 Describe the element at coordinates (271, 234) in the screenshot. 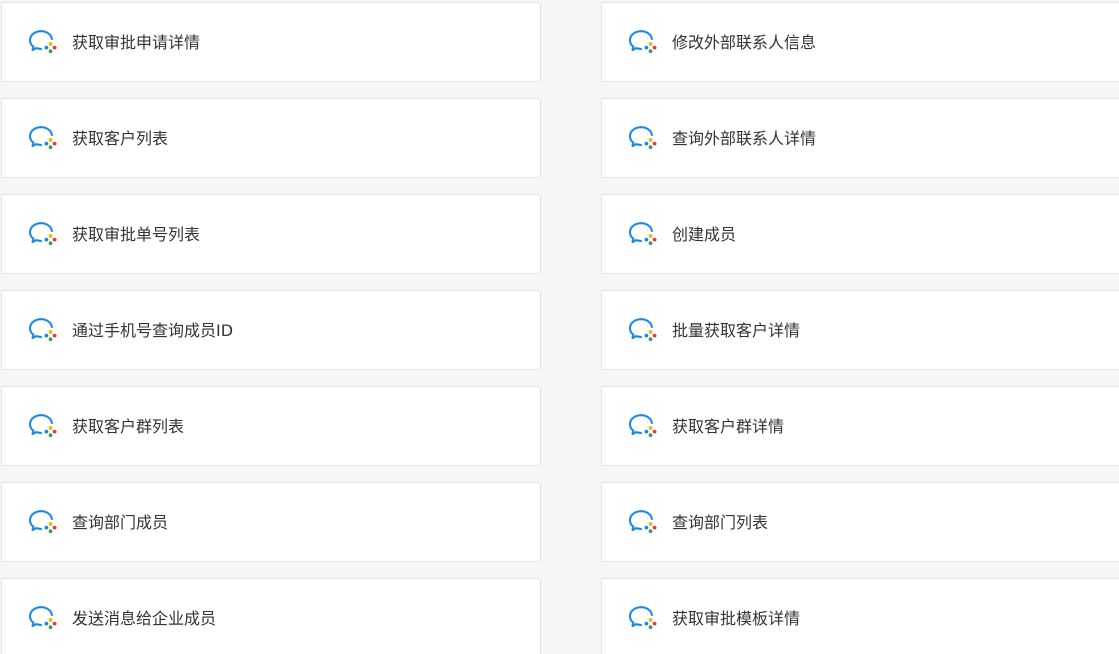

I see `action-card: 获取审批单号列表` at that location.